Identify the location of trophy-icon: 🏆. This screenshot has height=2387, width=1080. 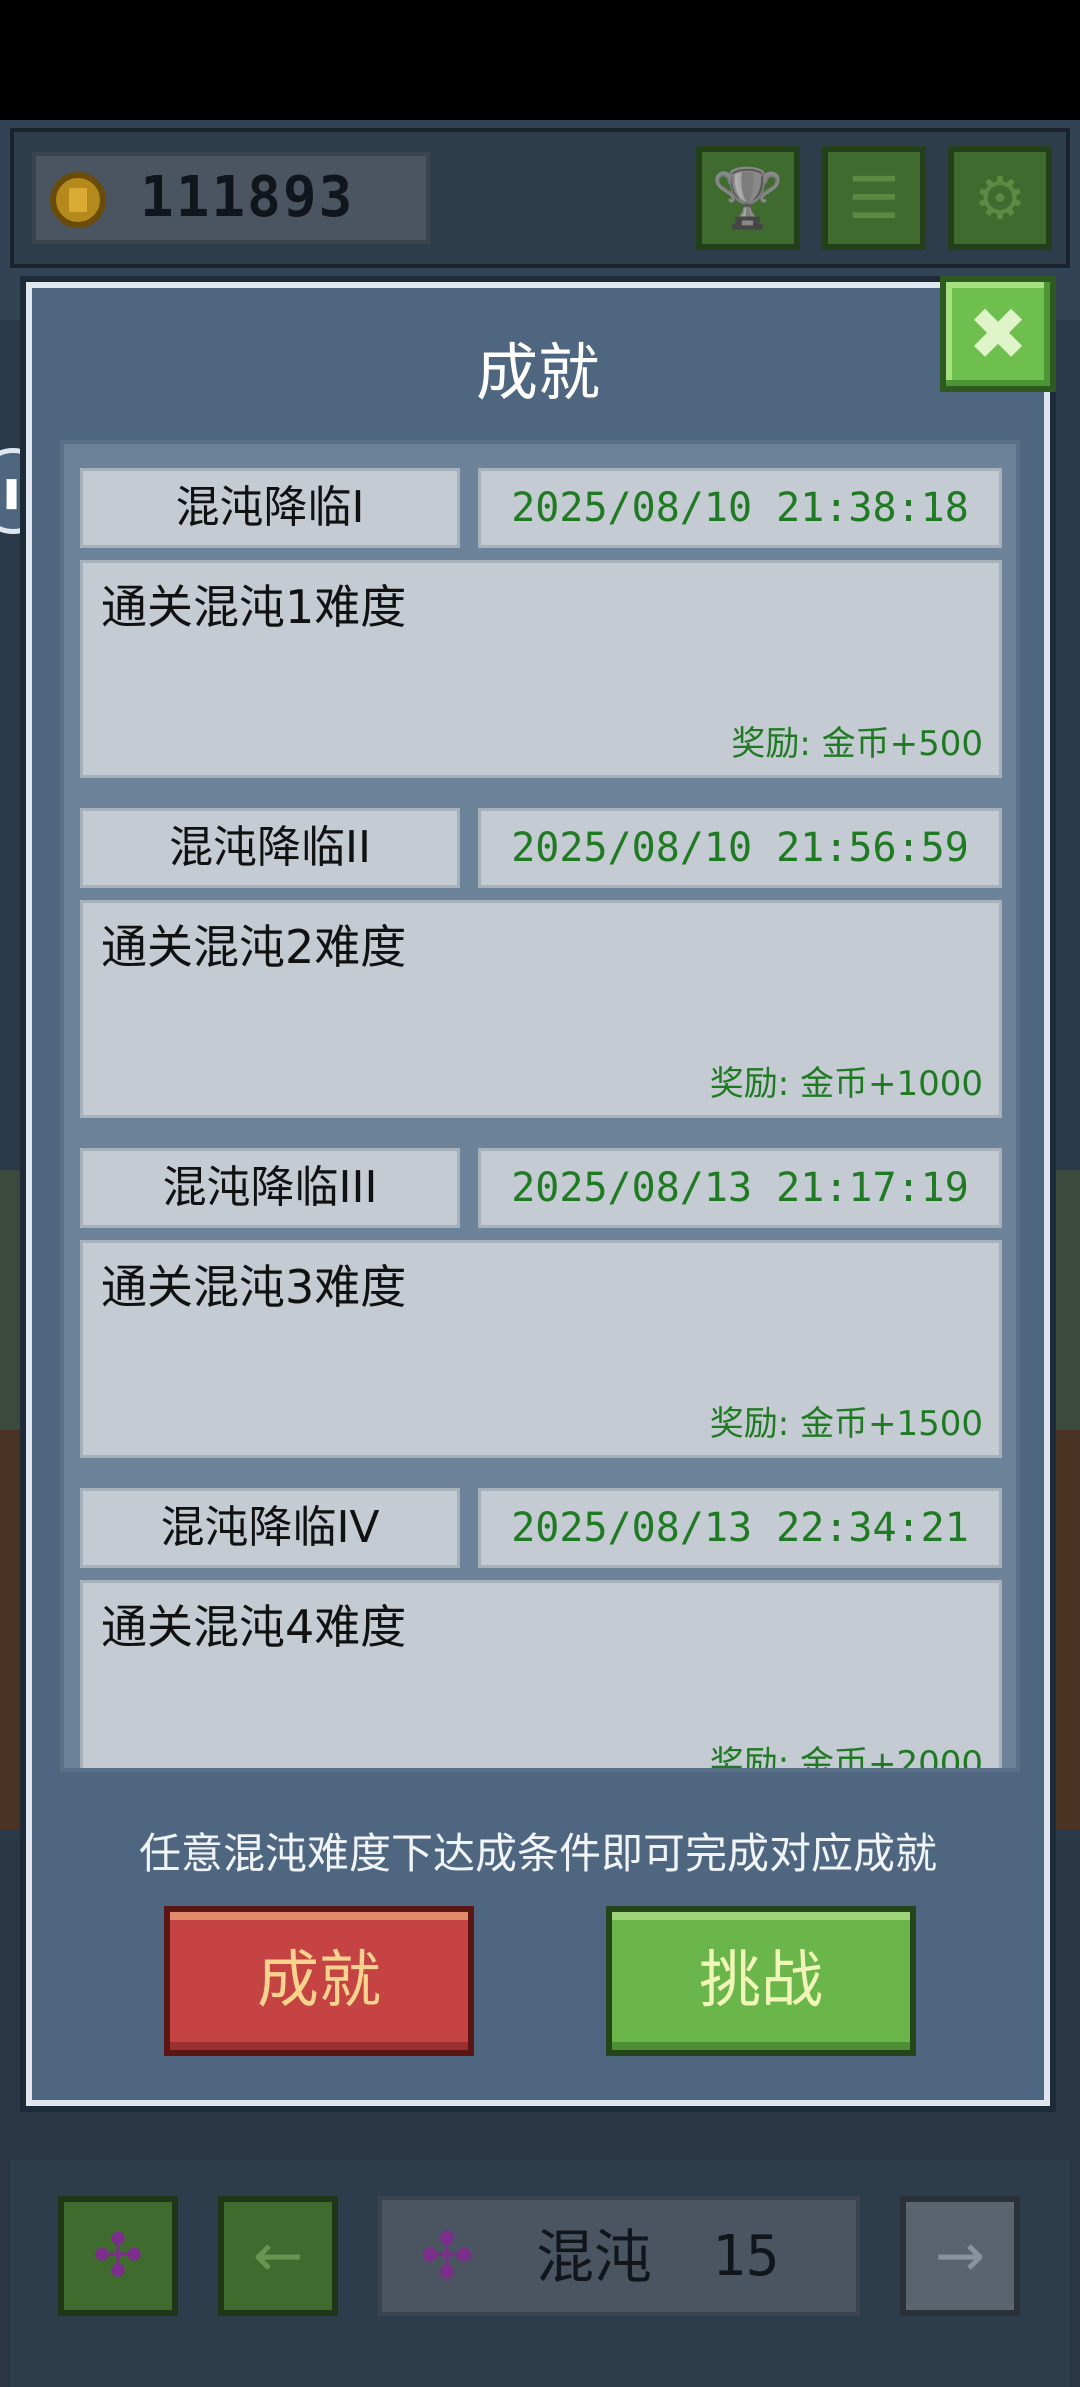
(748, 198).